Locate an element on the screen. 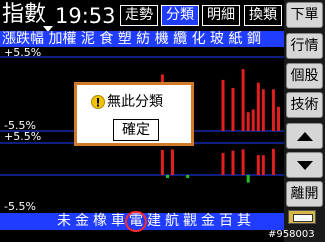 The width and height of the screenshot is (325, 242). alert-dialog: 無此分類 確定 is located at coordinates (134, 114).